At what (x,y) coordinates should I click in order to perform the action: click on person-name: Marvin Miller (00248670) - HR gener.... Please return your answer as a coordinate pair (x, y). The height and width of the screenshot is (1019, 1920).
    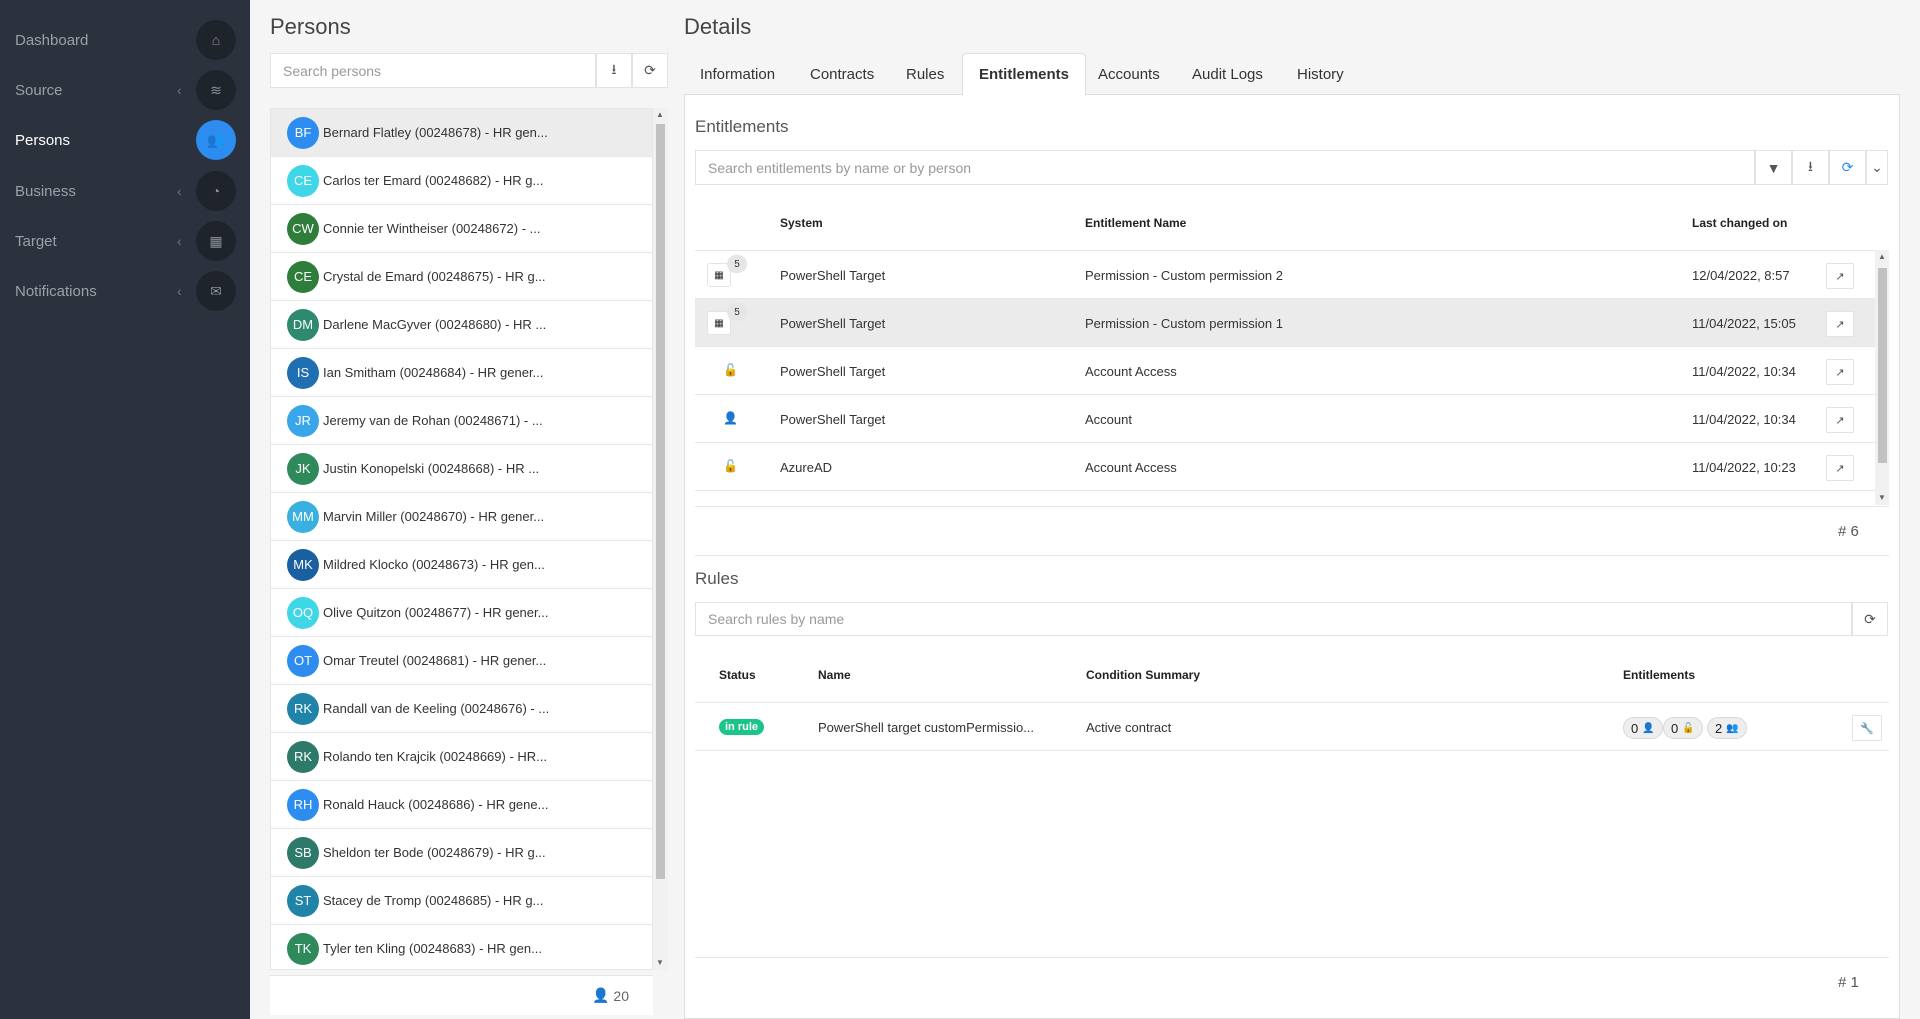
    Looking at the image, I should click on (434, 516).